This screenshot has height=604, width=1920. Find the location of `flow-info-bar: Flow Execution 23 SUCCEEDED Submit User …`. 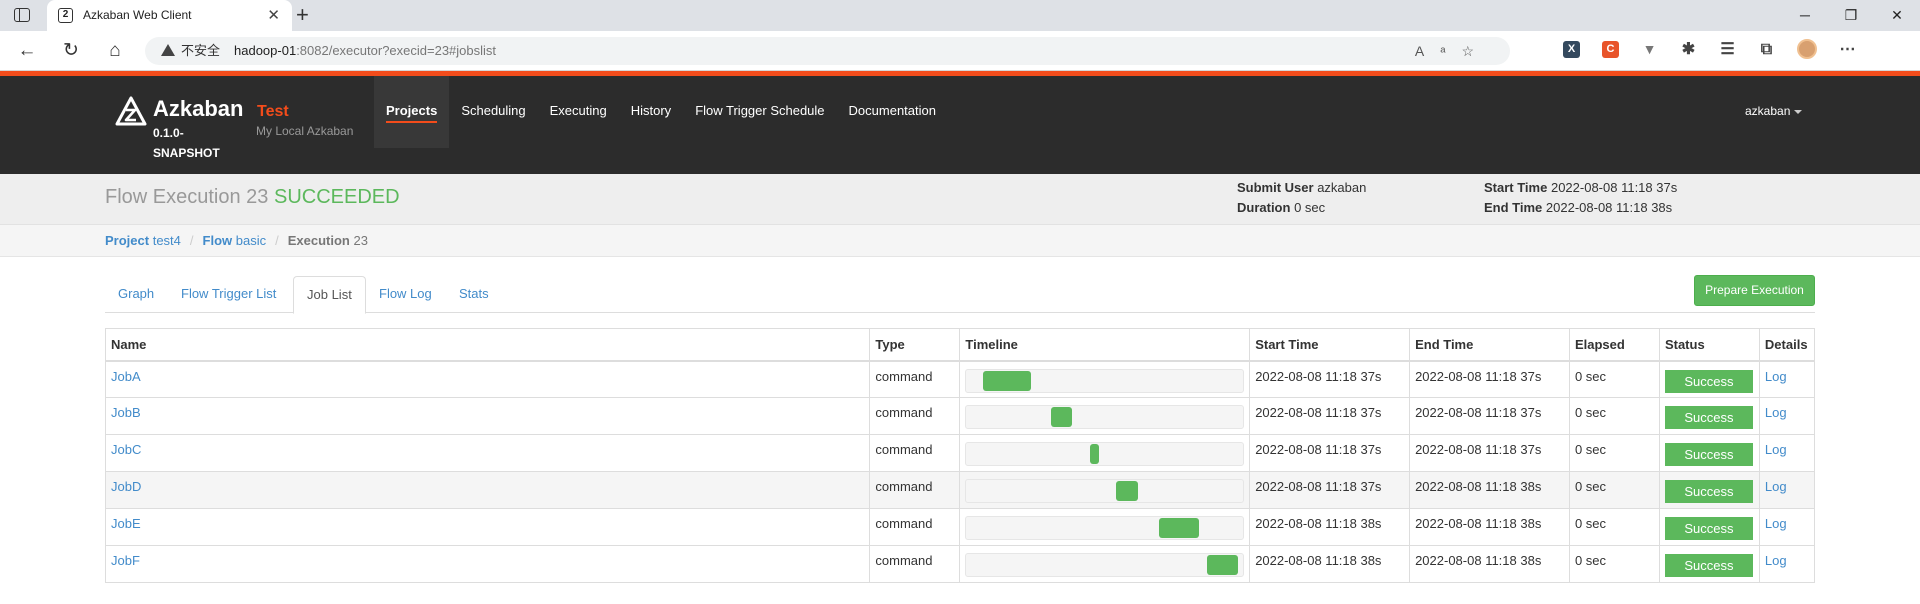

flow-info-bar: Flow Execution 23 SUCCEEDED Submit User … is located at coordinates (960, 199).